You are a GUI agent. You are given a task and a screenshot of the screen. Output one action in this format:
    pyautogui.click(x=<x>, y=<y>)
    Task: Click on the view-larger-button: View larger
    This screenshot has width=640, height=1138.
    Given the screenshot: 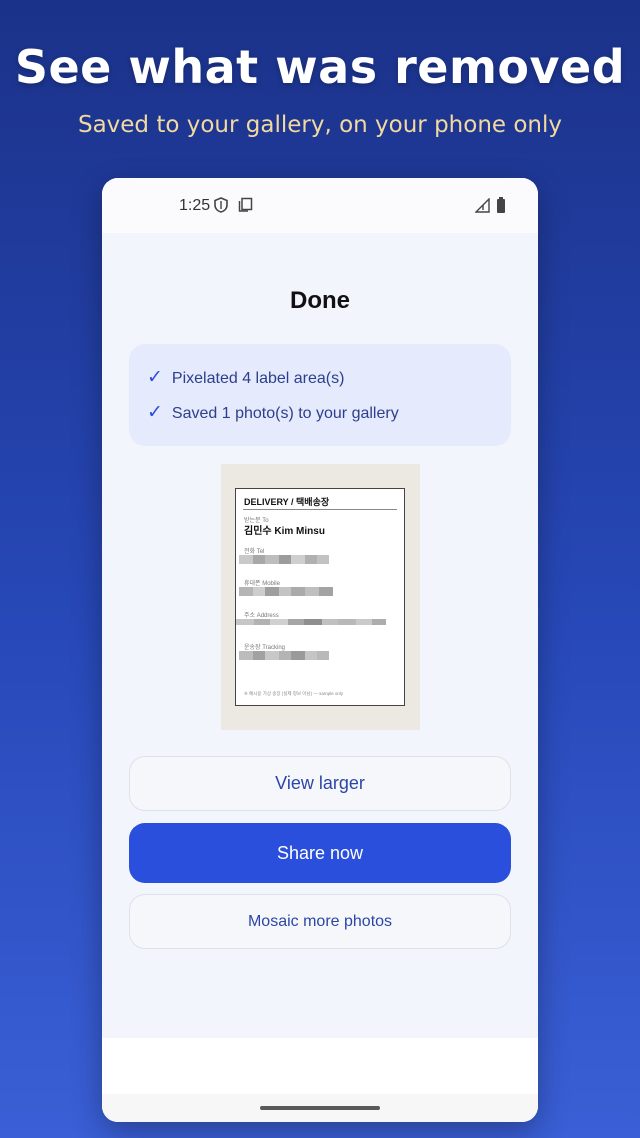 What is the action you would take?
    pyautogui.click(x=320, y=783)
    